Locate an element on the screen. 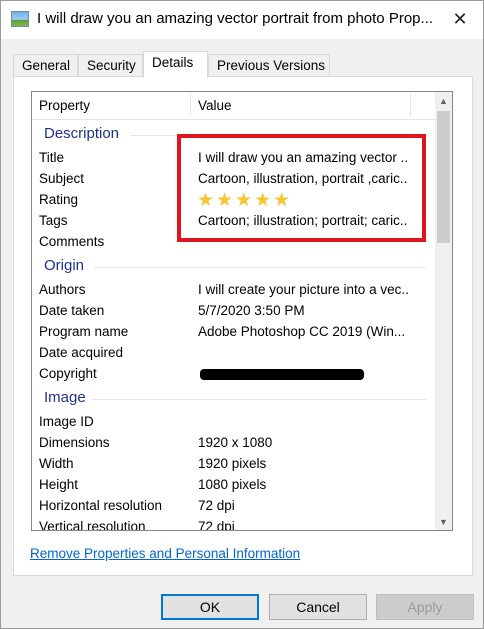 The width and height of the screenshot is (484, 629). property-name: Image ID is located at coordinates (66, 421).